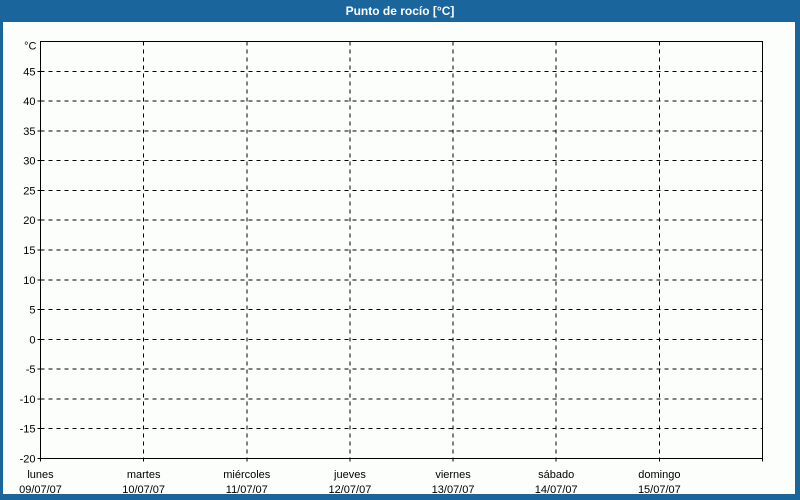 The image size is (800, 500). What do you see at coordinates (349, 475) in the screenshot?
I see `x-day-label: jueves` at bounding box center [349, 475].